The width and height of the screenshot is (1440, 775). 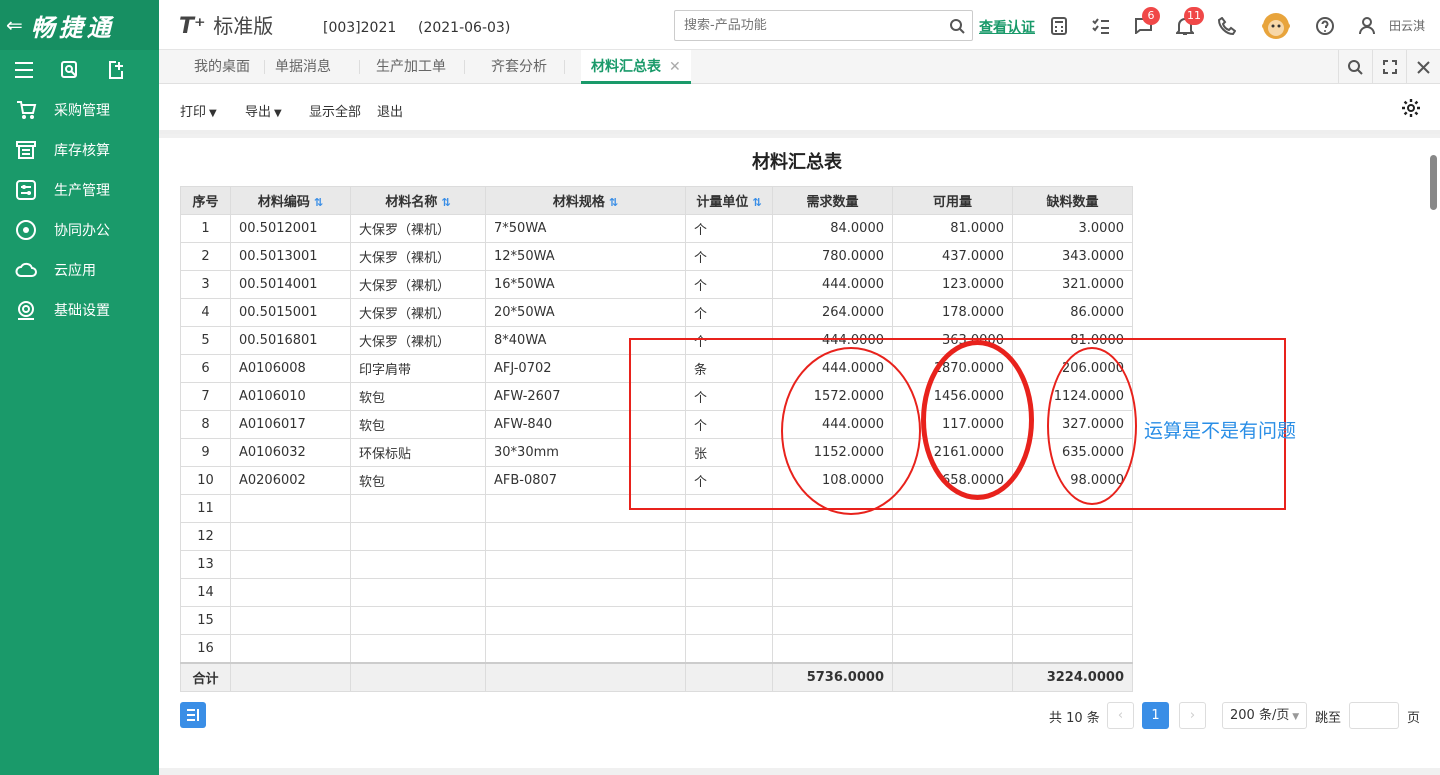 What do you see at coordinates (585, 200) in the screenshot?
I see `col-header-spec: 材料规格 ⇅` at bounding box center [585, 200].